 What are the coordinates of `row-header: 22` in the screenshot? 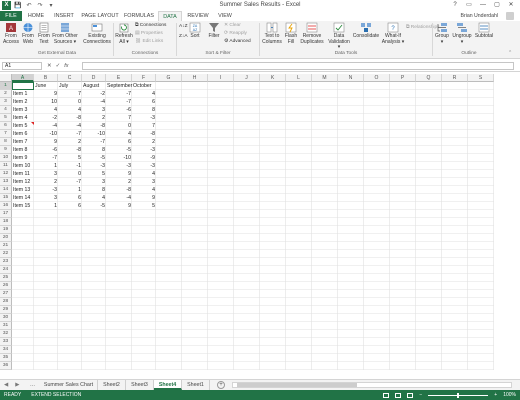 It's located at (6, 254).